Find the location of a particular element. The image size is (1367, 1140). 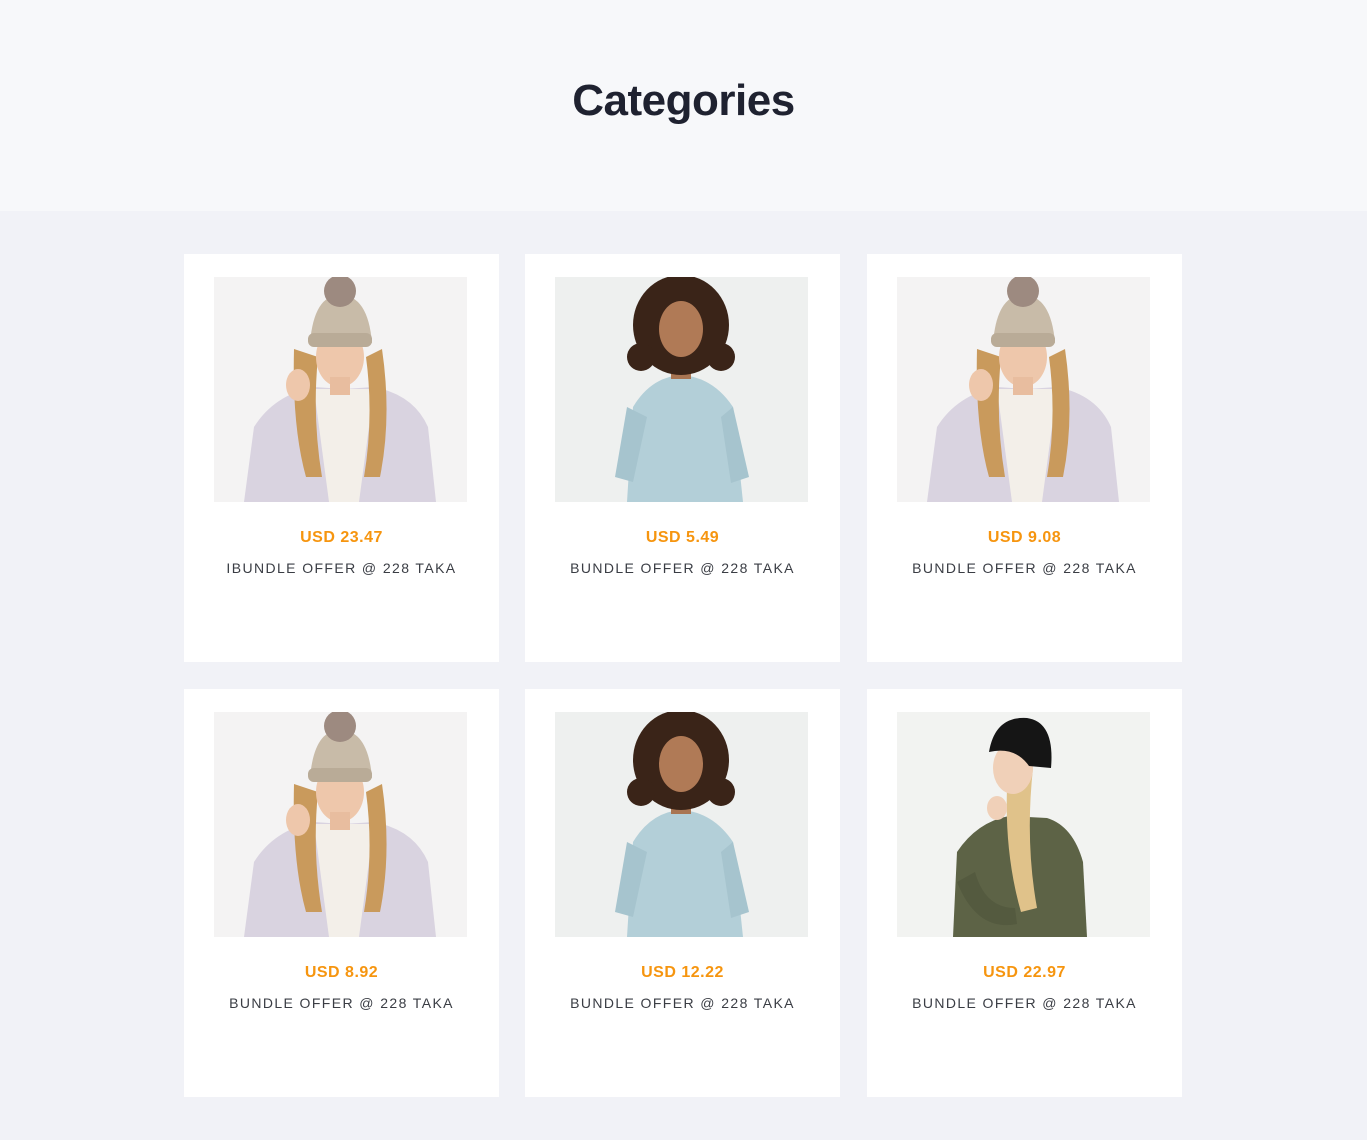

product-price: USD 22.97 is located at coordinates (1024, 972).